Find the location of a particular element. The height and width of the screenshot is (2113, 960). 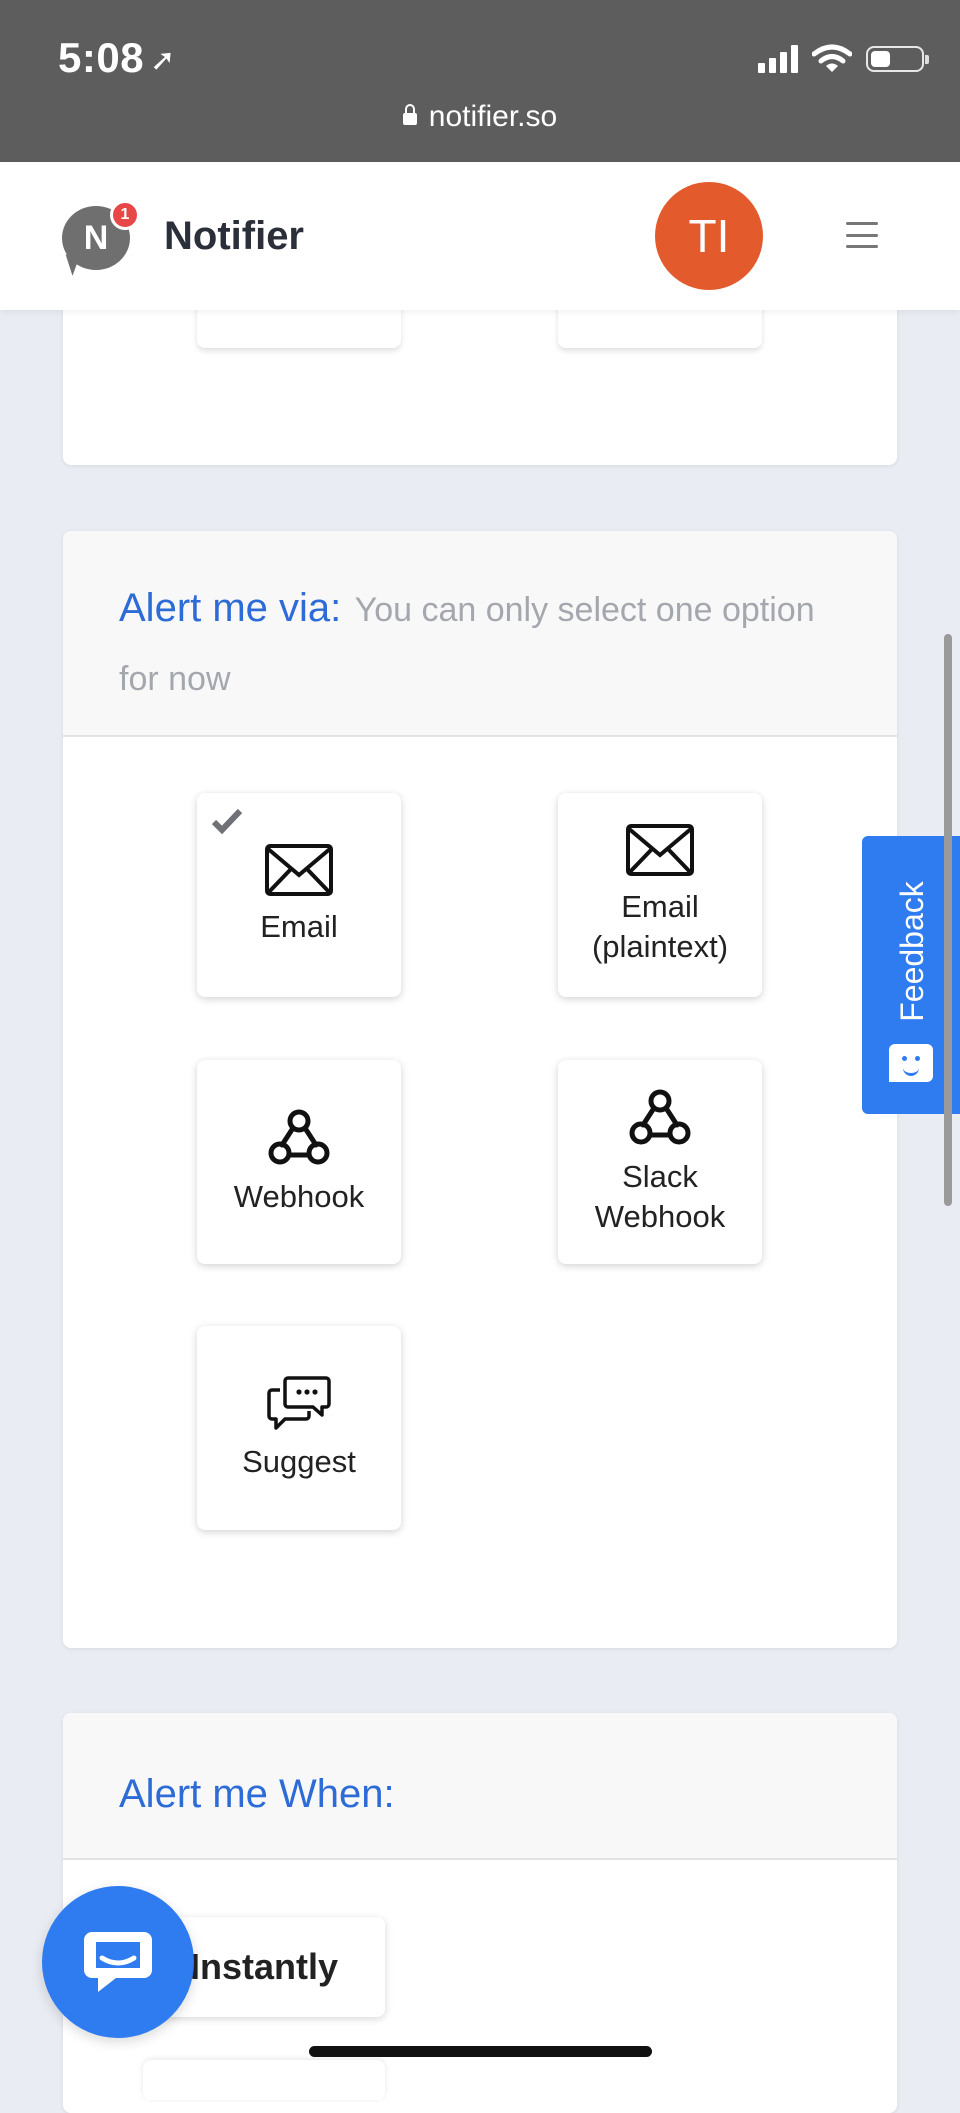

logo-letter: N is located at coordinates (96, 237).